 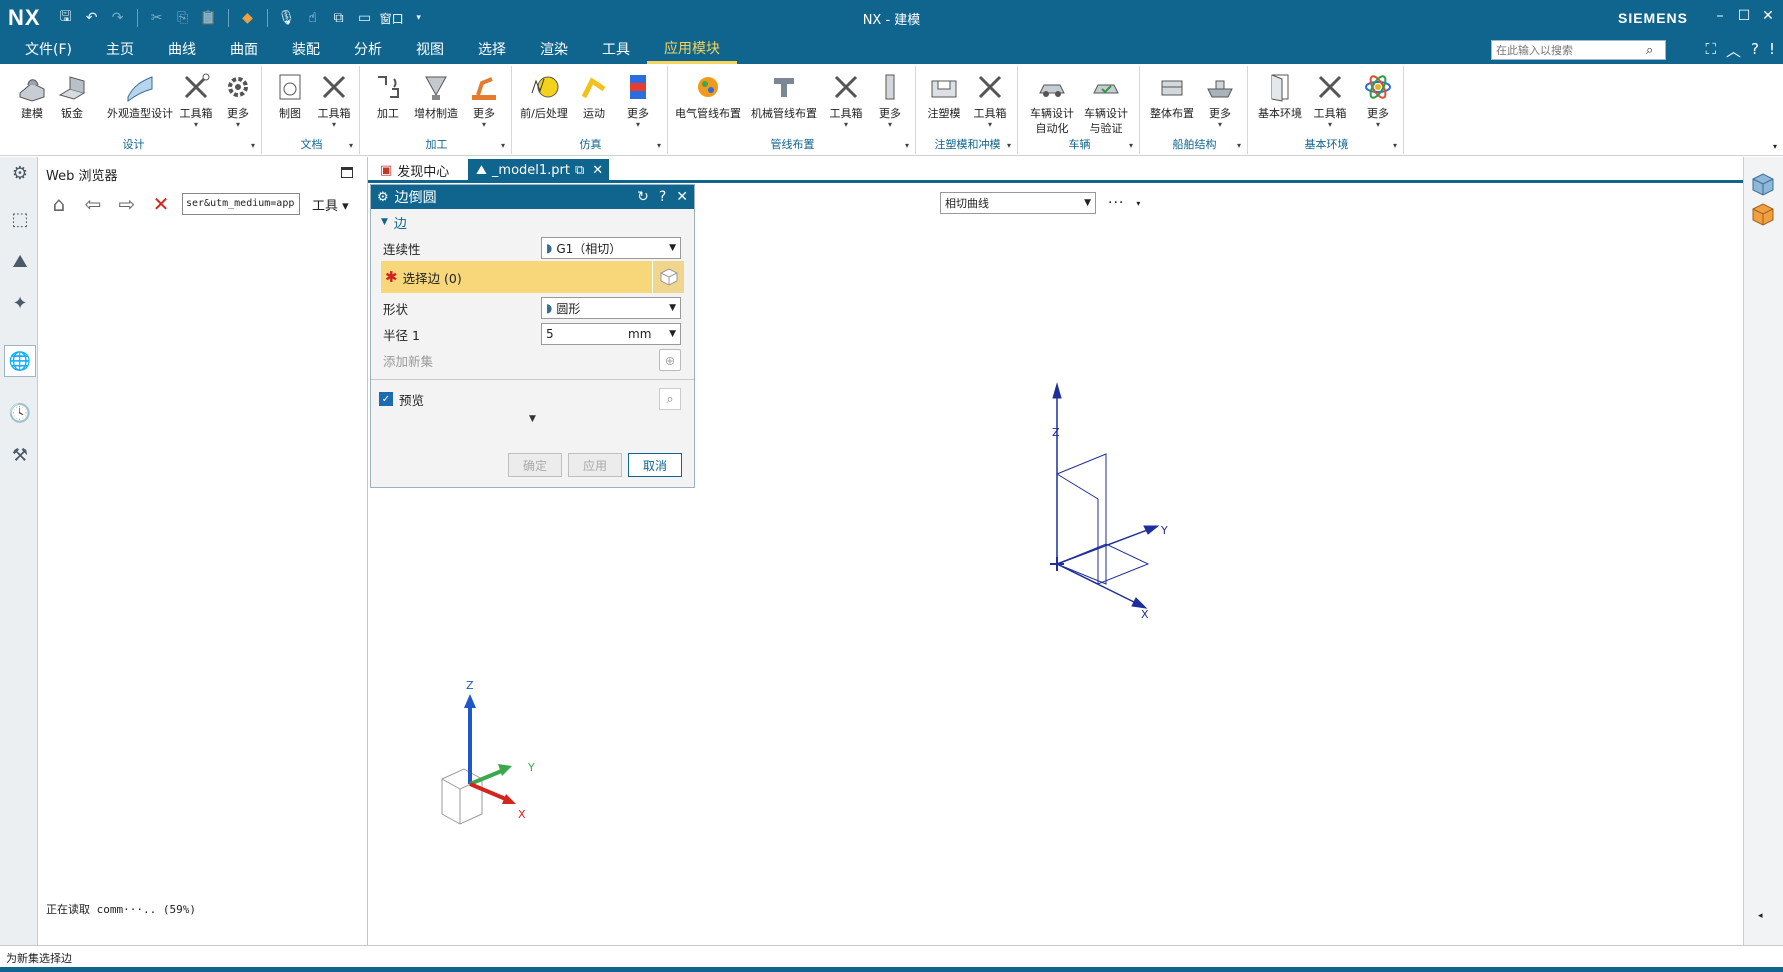 What do you see at coordinates (1220, 99) in the screenshot?
I see `ship-more-button: 更多 ▾` at bounding box center [1220, 99].